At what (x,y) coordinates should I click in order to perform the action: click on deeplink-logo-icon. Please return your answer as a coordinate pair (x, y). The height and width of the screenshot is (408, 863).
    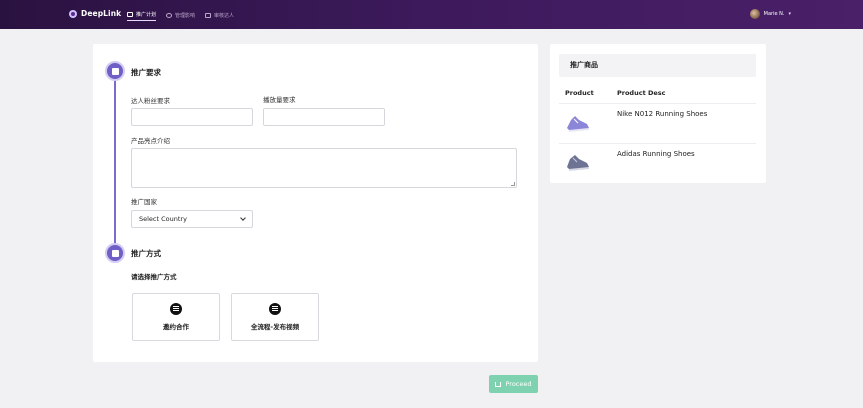
    Looking at the image, I should click on (73, 13).